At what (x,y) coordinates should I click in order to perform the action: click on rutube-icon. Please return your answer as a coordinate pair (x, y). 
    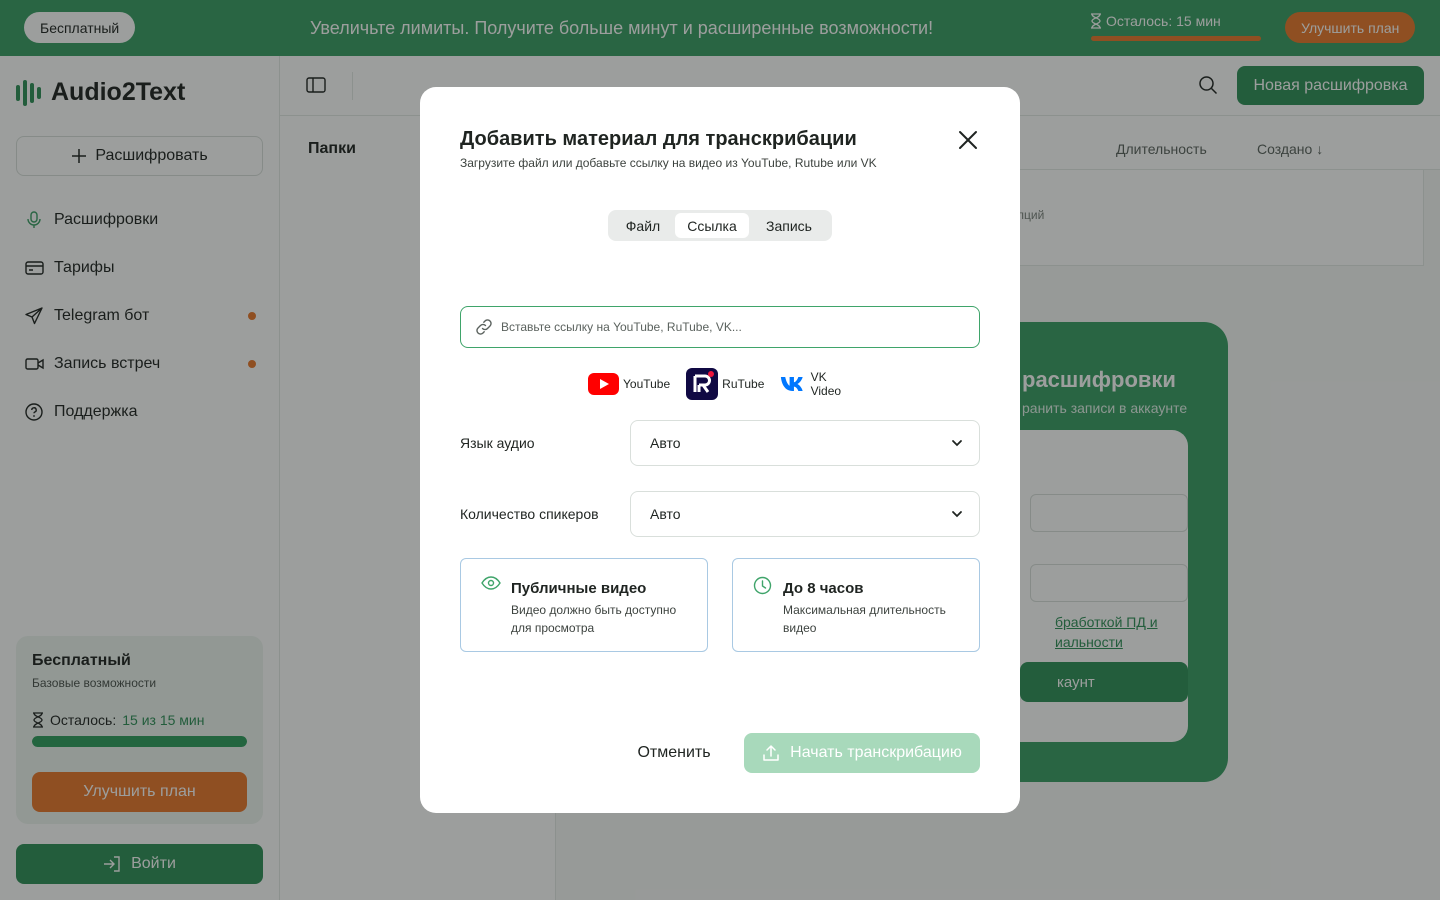
    Looking at the image, I should click on (702, 384).